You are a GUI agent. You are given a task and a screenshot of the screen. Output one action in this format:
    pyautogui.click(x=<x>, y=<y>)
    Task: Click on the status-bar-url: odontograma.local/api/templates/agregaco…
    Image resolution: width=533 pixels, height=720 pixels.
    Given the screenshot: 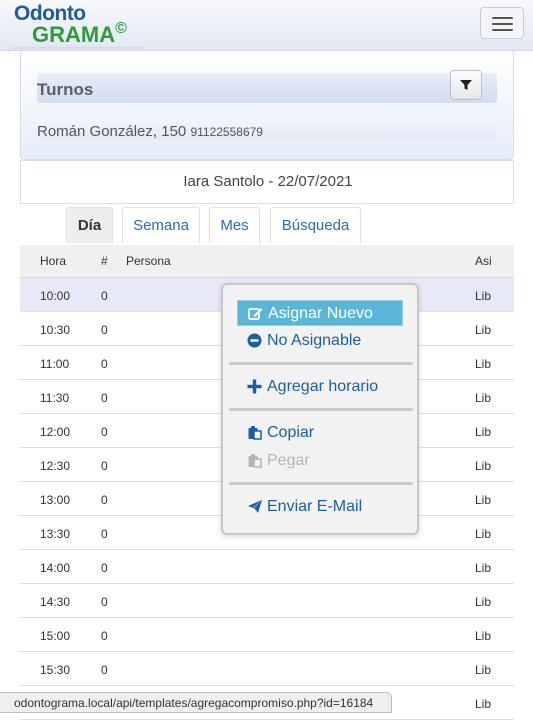 What is the action you would take?
    pyautogui.click(x=196, y=702)
    